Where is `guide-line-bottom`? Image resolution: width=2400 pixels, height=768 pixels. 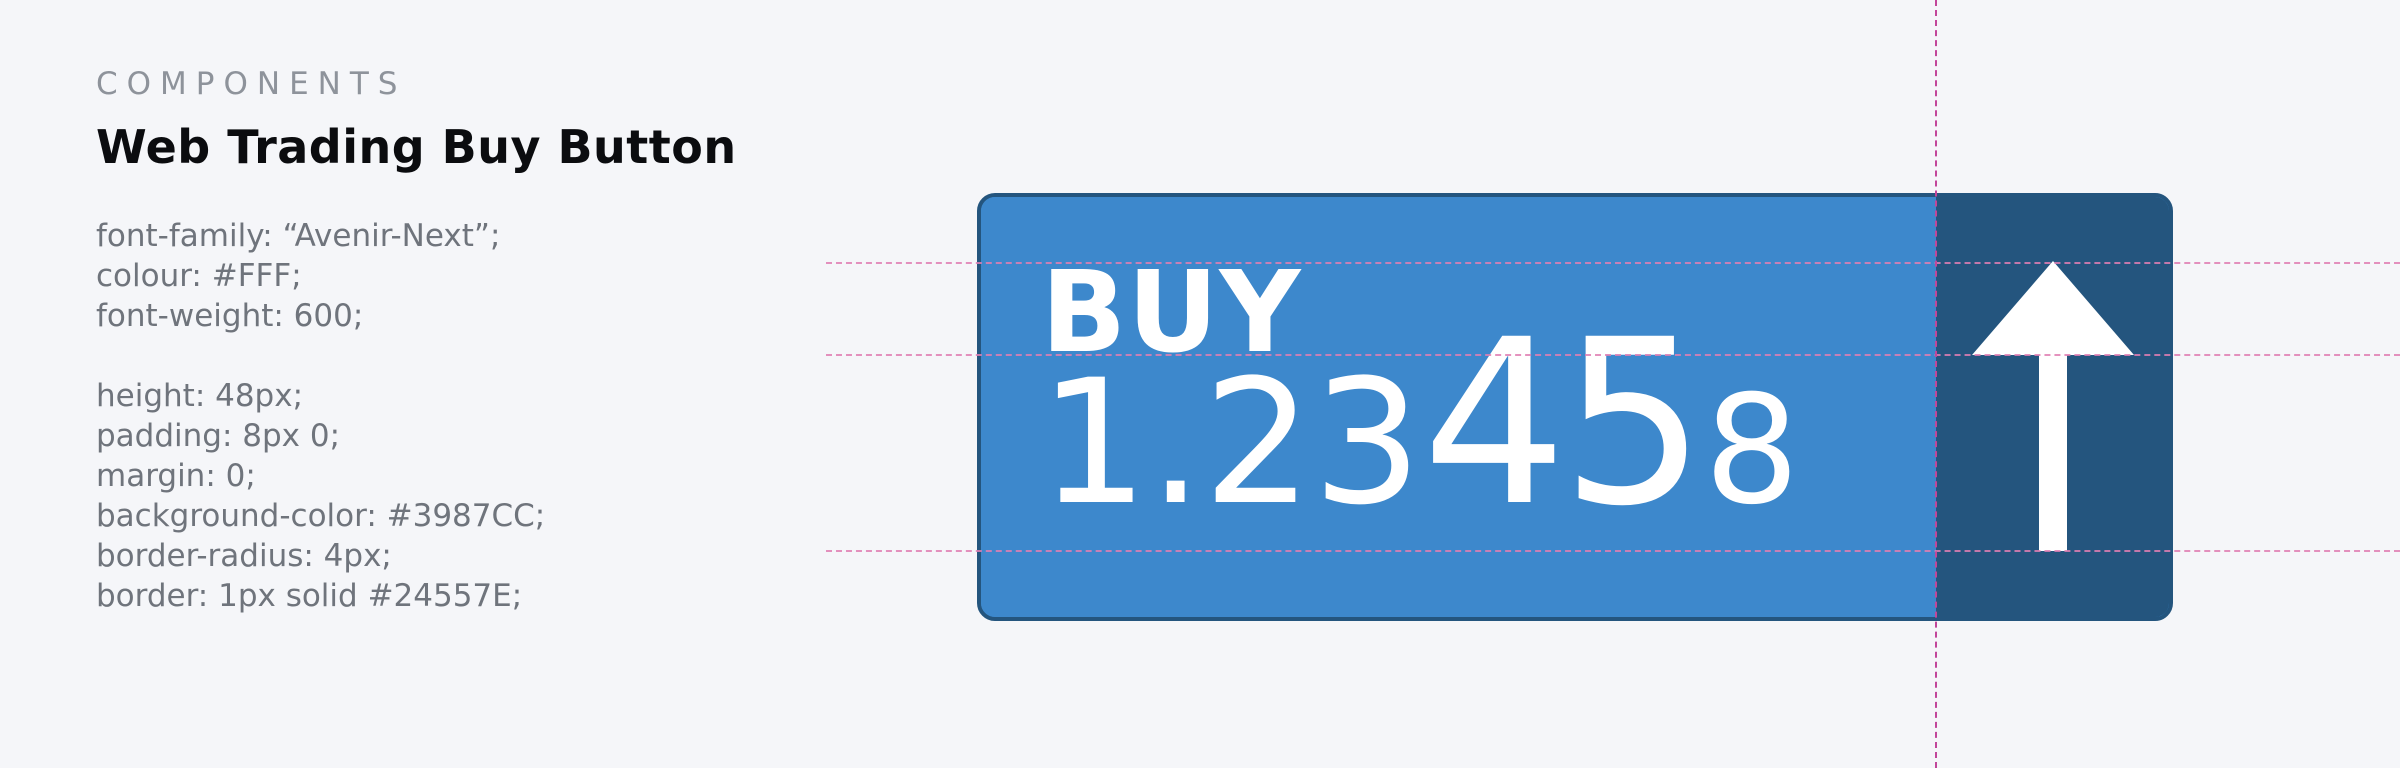 guide-line-bottom is located at coordinates (1613, 551).